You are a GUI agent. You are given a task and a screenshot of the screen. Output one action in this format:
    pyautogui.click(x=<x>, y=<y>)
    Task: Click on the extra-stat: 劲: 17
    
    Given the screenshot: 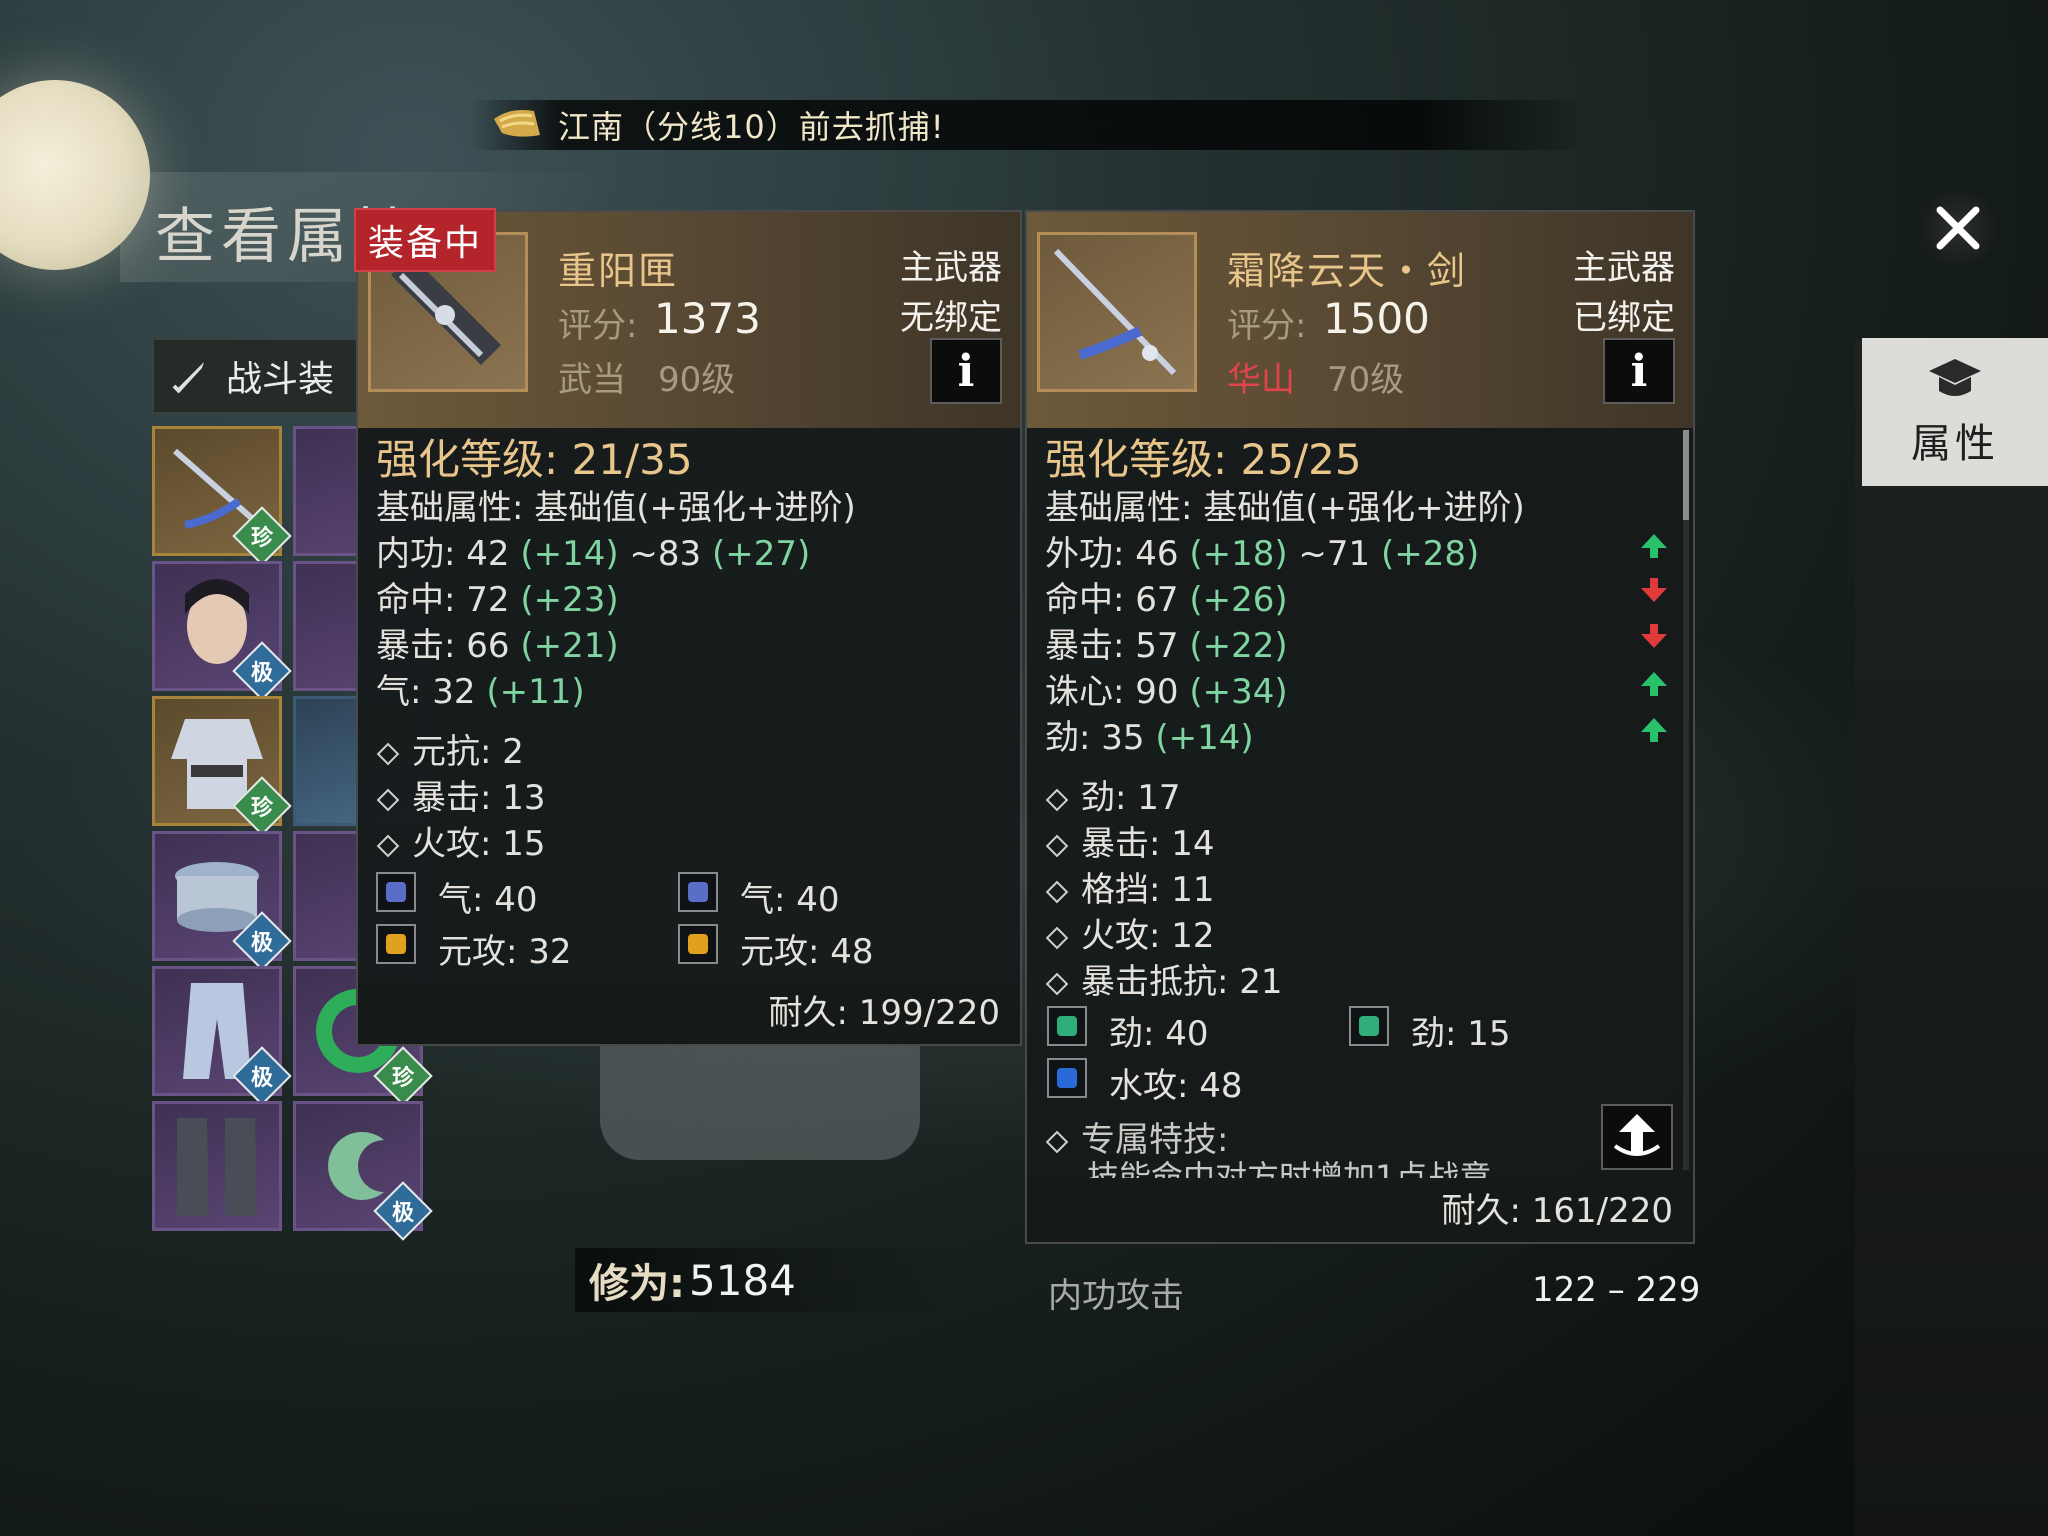 What is the action you would take?
    pyautogui.click(x=1113, y=794)
    